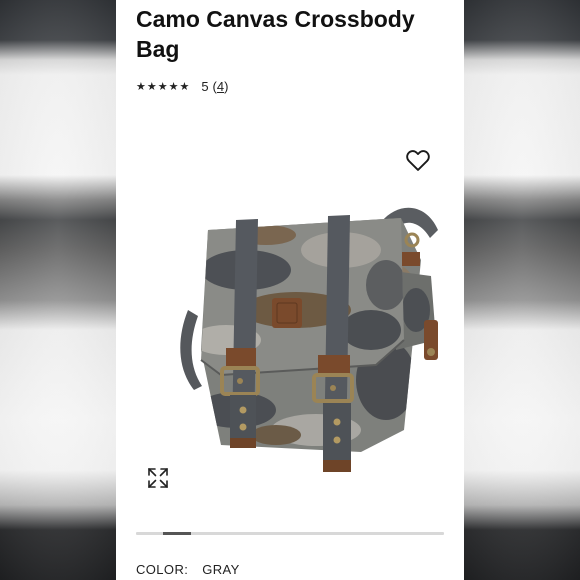 The image size is (580, 580). Describe the element at coordinates (221, 569) in the screenshot. I see `color-value: GRAY` at that location.